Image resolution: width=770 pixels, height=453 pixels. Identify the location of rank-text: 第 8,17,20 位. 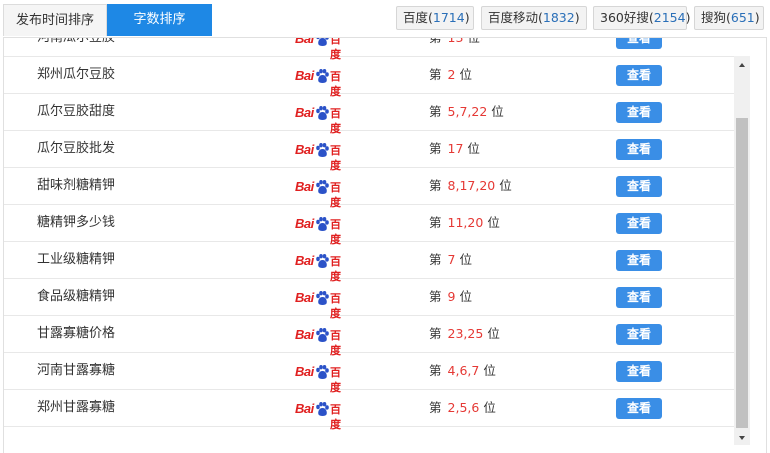
(470, 186).